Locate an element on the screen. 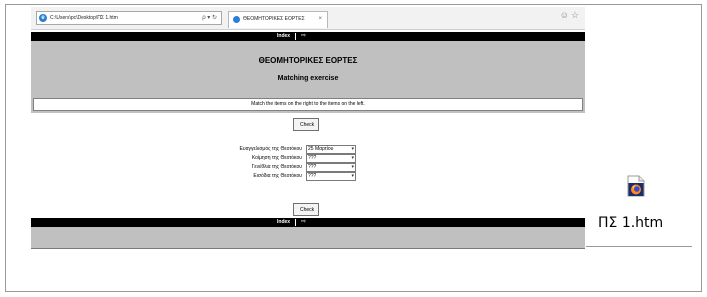 The width and height of the screenshot is (707, 297). file-name-label: ΠΣ 1.htm is located at coordinates (630, 223).